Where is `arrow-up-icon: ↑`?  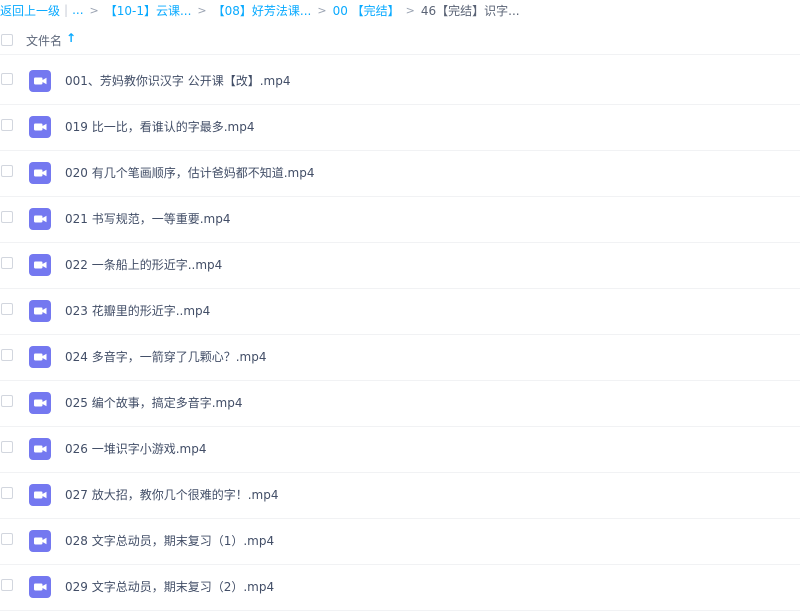
arrow-up-icon: ↑ is located at coordinates (71, 38).